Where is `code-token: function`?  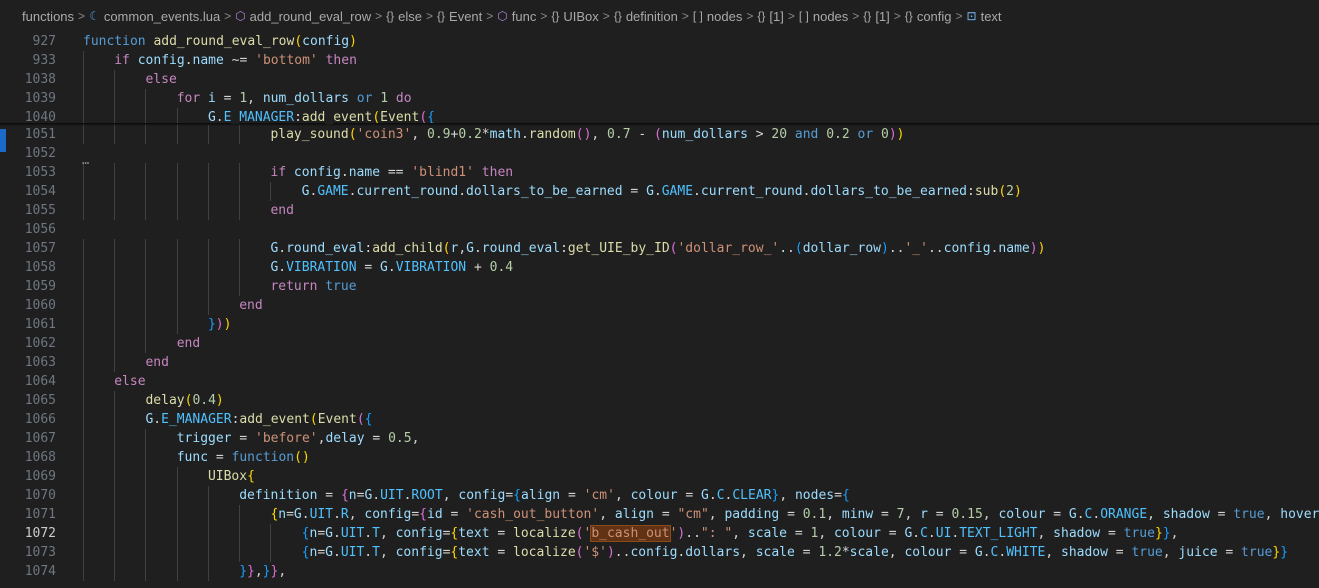 code-token: function is located at coordinates (263, 457).